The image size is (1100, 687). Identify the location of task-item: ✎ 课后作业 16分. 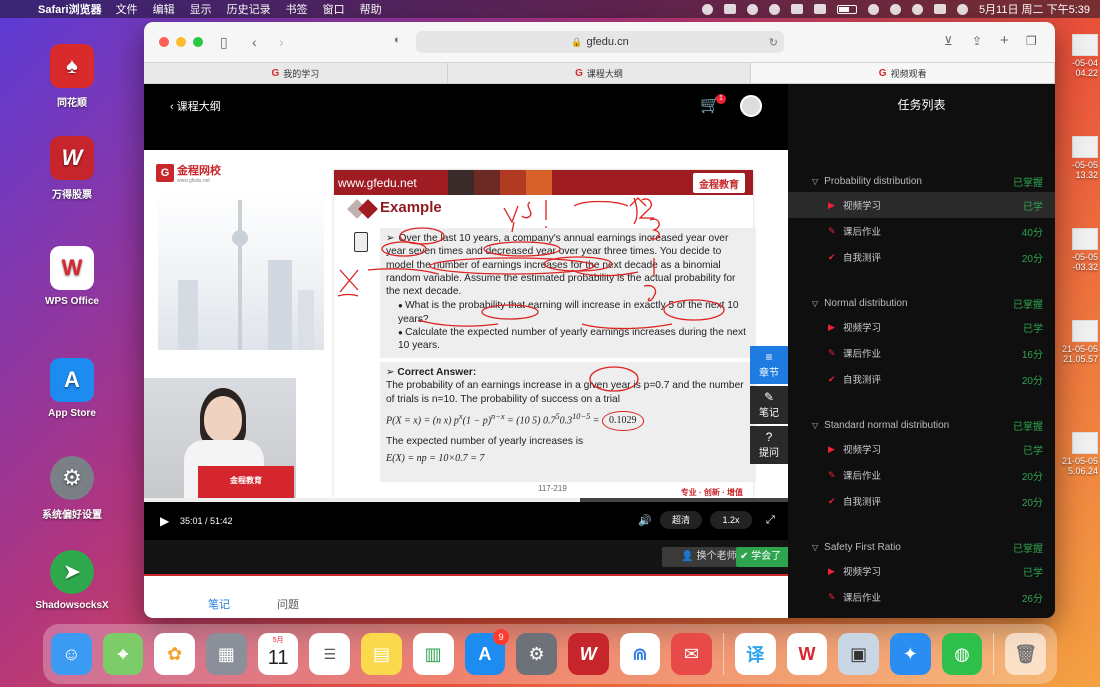
(921, 353).